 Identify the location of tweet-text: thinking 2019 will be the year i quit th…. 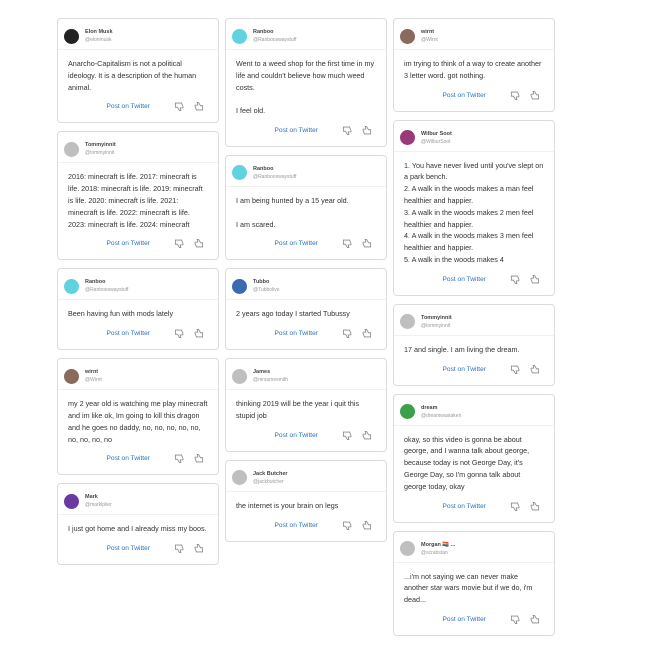
(298, 409).